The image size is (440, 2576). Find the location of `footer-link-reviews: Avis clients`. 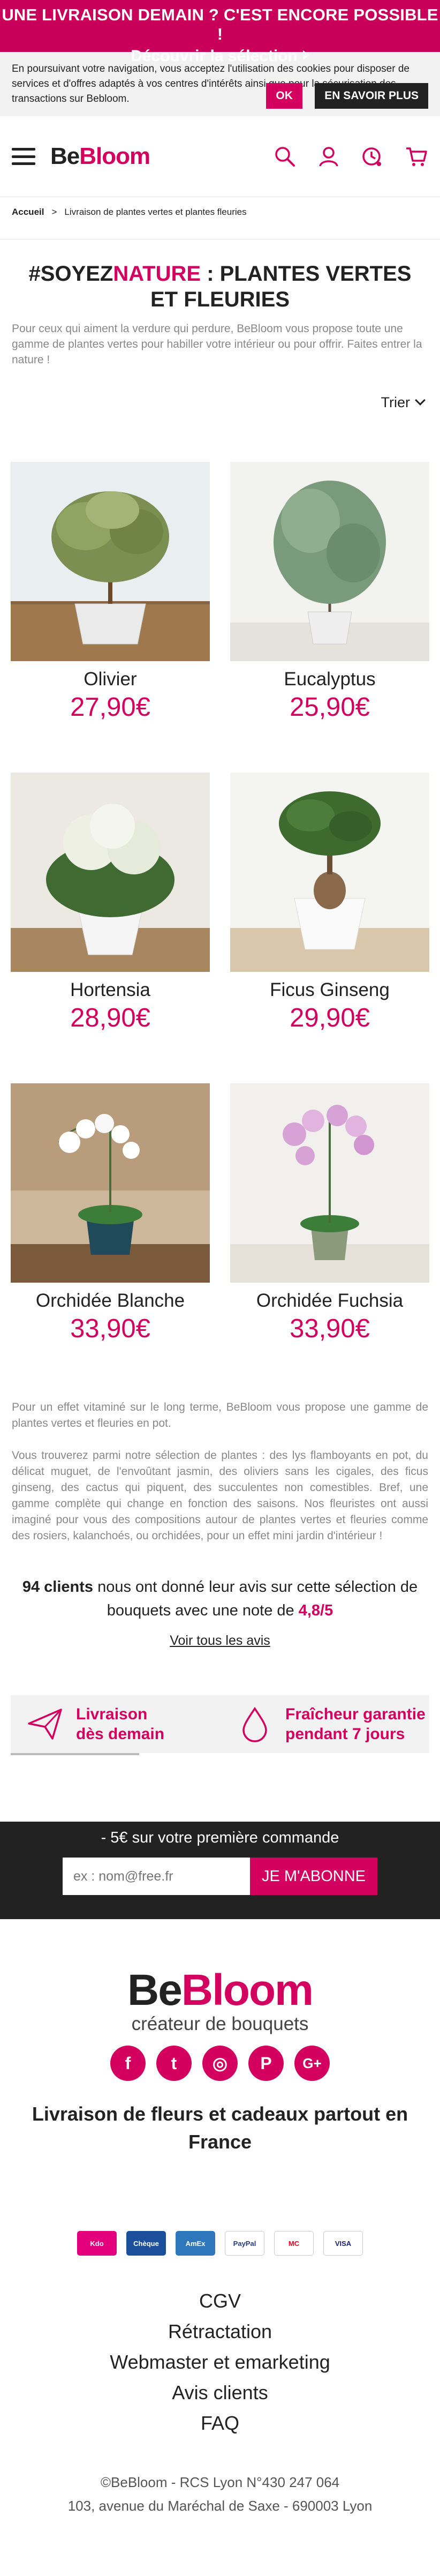

footer-link-reviews: Avis clients is located at coordinates (220, 2392).